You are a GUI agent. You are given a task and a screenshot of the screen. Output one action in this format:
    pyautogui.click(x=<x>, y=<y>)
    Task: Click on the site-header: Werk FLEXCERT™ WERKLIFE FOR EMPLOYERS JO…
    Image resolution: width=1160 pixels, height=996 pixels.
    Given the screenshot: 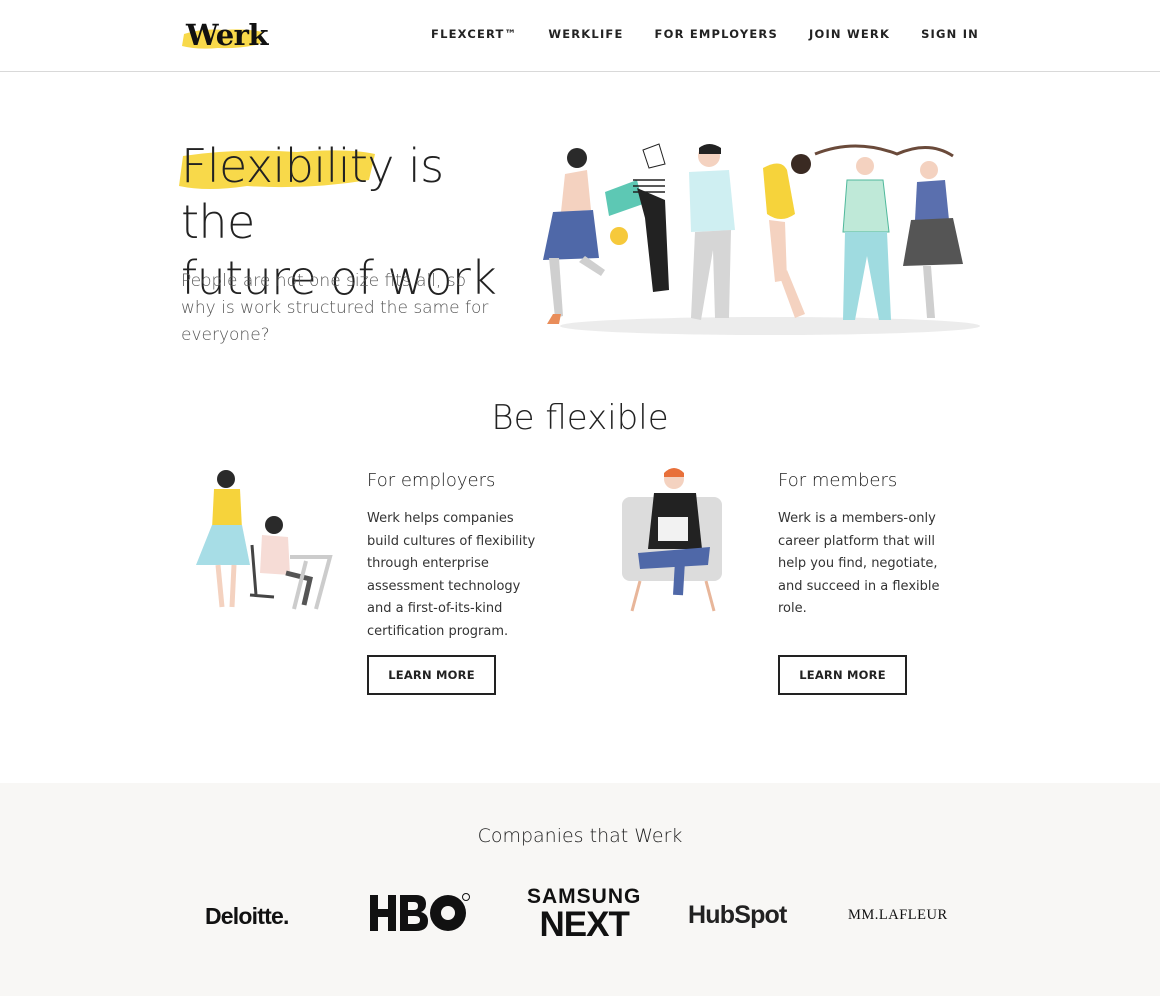 What is the action you would take?
    pyautogui.click(x=580, y=36)
    